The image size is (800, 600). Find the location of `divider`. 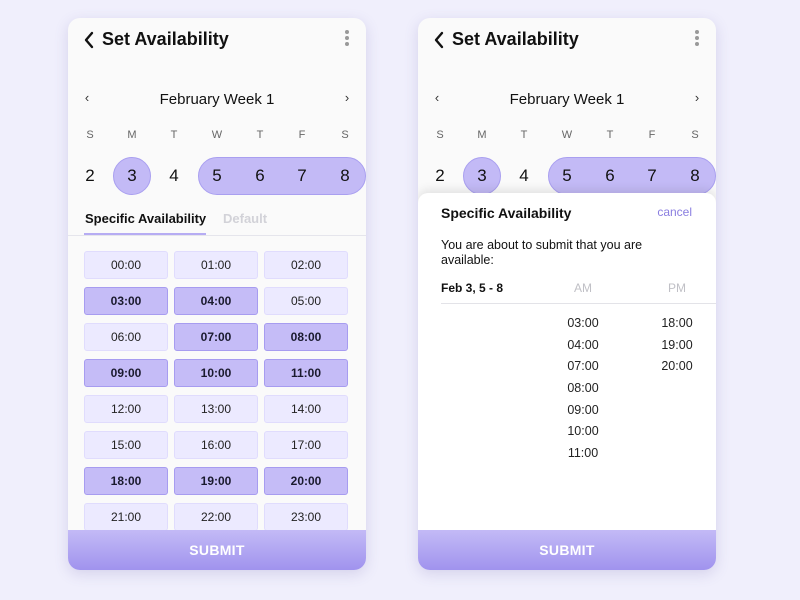

divider is located at coordinates (578, 303).